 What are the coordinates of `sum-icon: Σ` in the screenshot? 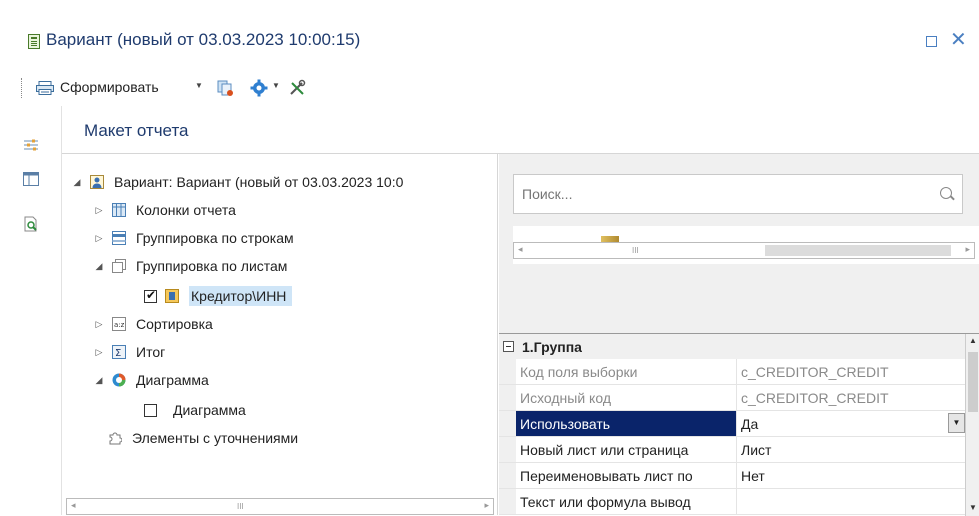 It's located at (119, 352).